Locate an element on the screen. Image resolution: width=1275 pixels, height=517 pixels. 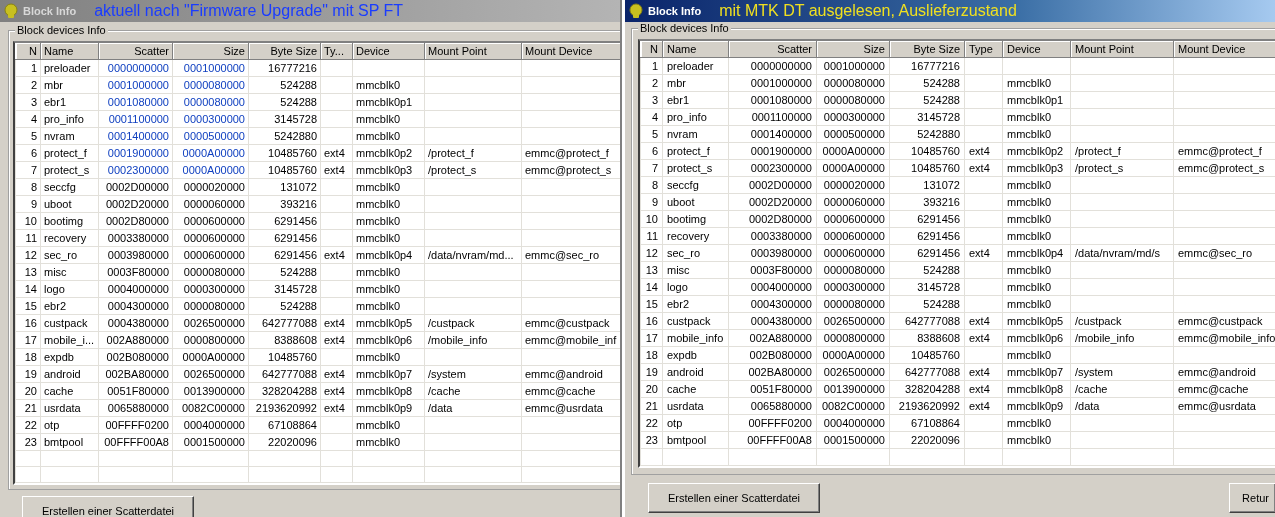
table-cell: emmc@cache is located at coordinates (1213, 389).